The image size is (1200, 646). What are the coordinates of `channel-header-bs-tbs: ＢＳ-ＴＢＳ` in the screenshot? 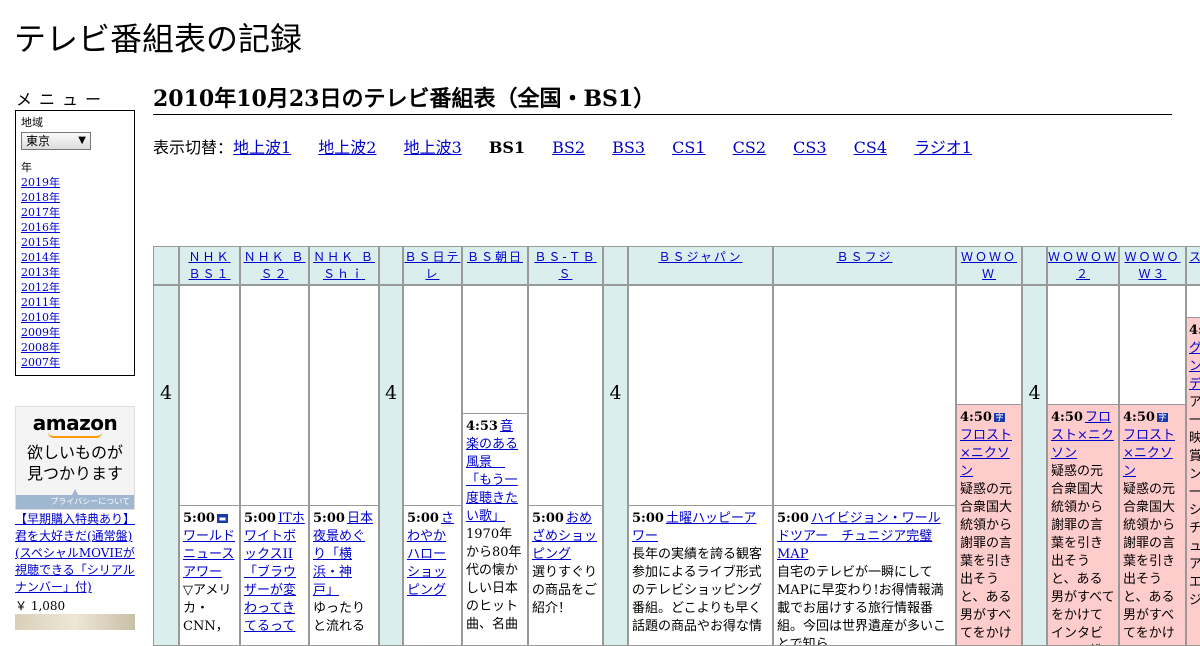 It's located at (565, 265).